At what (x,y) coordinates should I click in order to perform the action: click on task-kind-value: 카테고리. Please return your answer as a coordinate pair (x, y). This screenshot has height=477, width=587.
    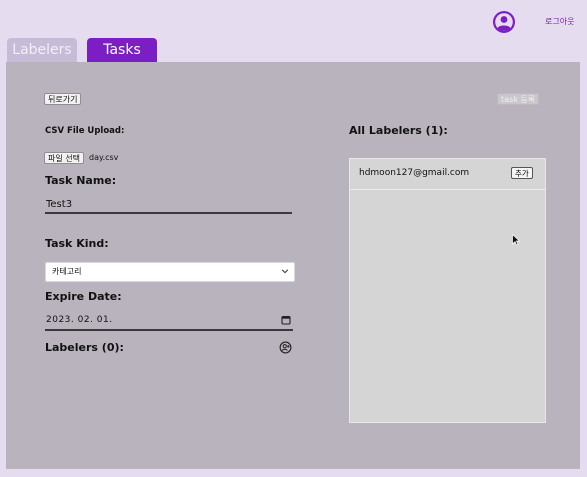
    Looking at the image, I should click on (67, 271).